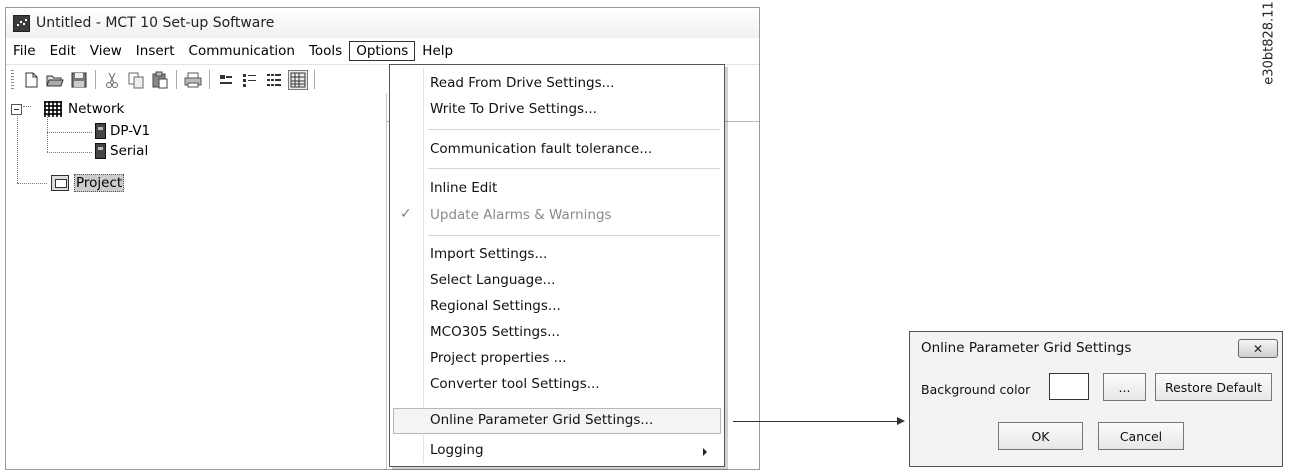 The height and width of the screenshot is (470, 1289). I want to click on collapse-icon, so click(16, 109).